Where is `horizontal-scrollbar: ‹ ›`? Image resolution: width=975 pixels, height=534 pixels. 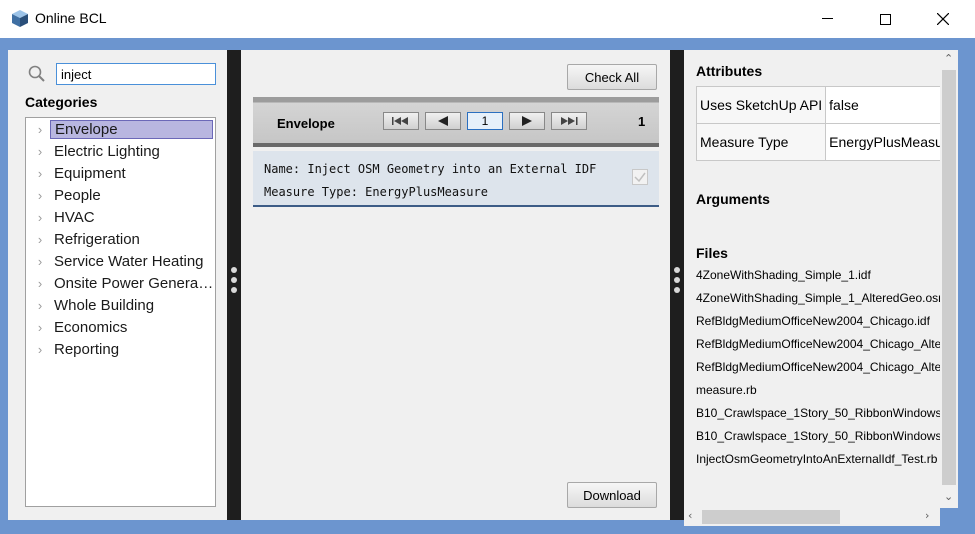 horizontal-scrollbar: ‹ › is located at coordinates (812, 517).